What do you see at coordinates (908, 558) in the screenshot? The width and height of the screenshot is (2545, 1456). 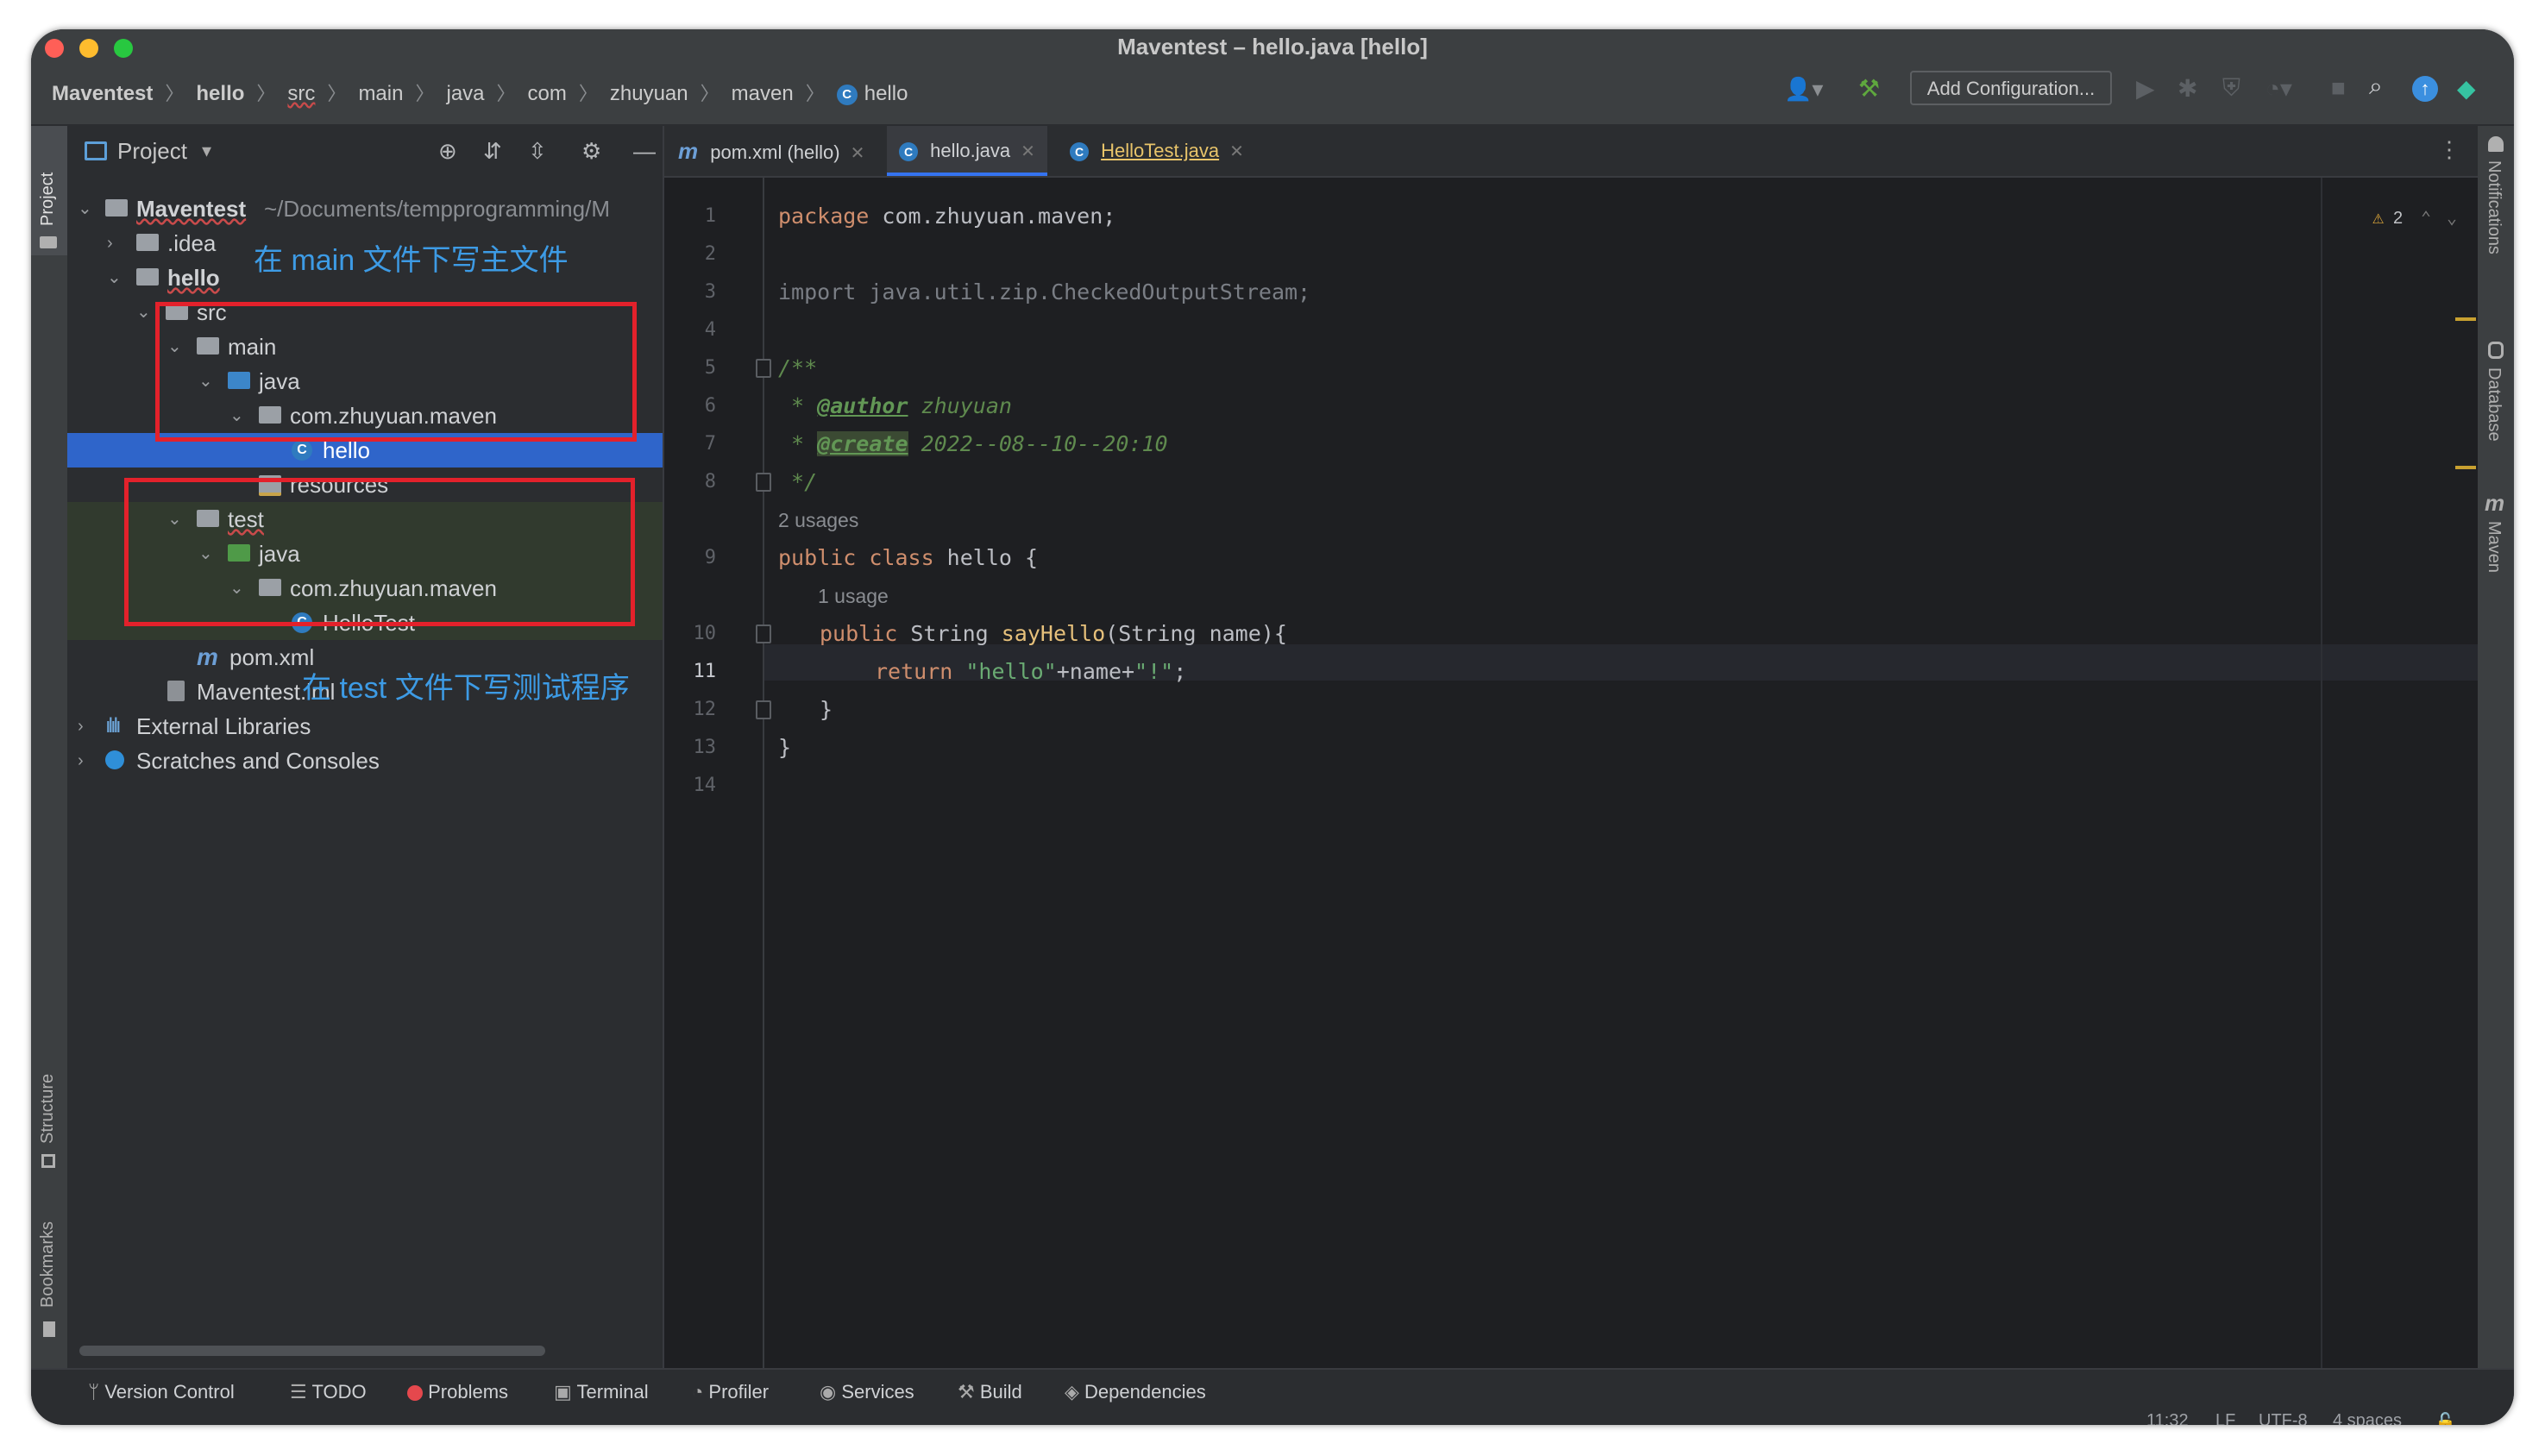 I see `code-line-9: public class hello {` at bounding box center [908, 558].